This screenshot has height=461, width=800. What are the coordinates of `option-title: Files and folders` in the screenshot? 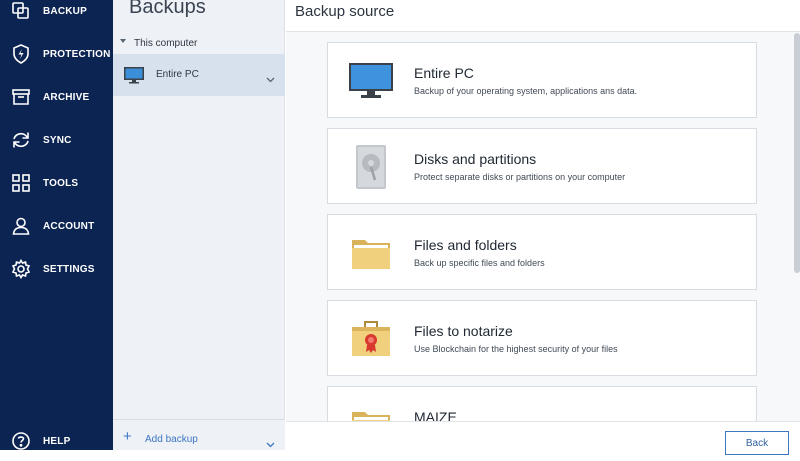 It's located at (465, 245).